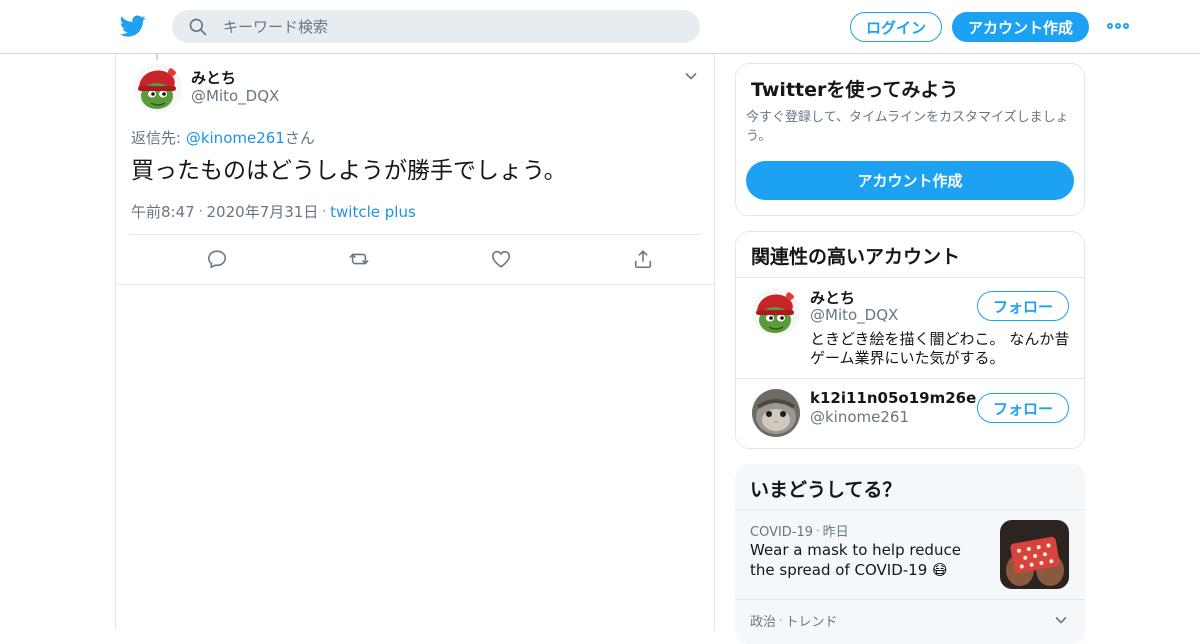 This screenshot has height=644, width=1200. Describe the element at coordinates (235, 138) in the screenshot. I see `reply-handle-link: @kinome261` at that location.